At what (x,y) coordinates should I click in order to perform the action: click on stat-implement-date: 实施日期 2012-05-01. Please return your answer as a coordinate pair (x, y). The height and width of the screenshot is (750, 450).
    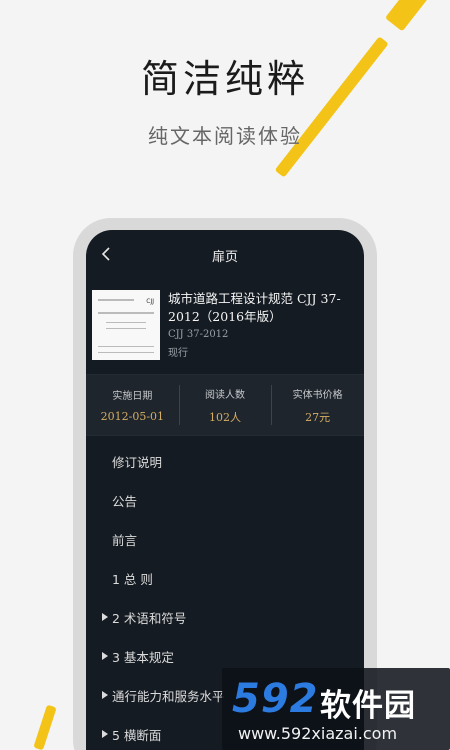
    Looking at the image, I should click on (132, 405).